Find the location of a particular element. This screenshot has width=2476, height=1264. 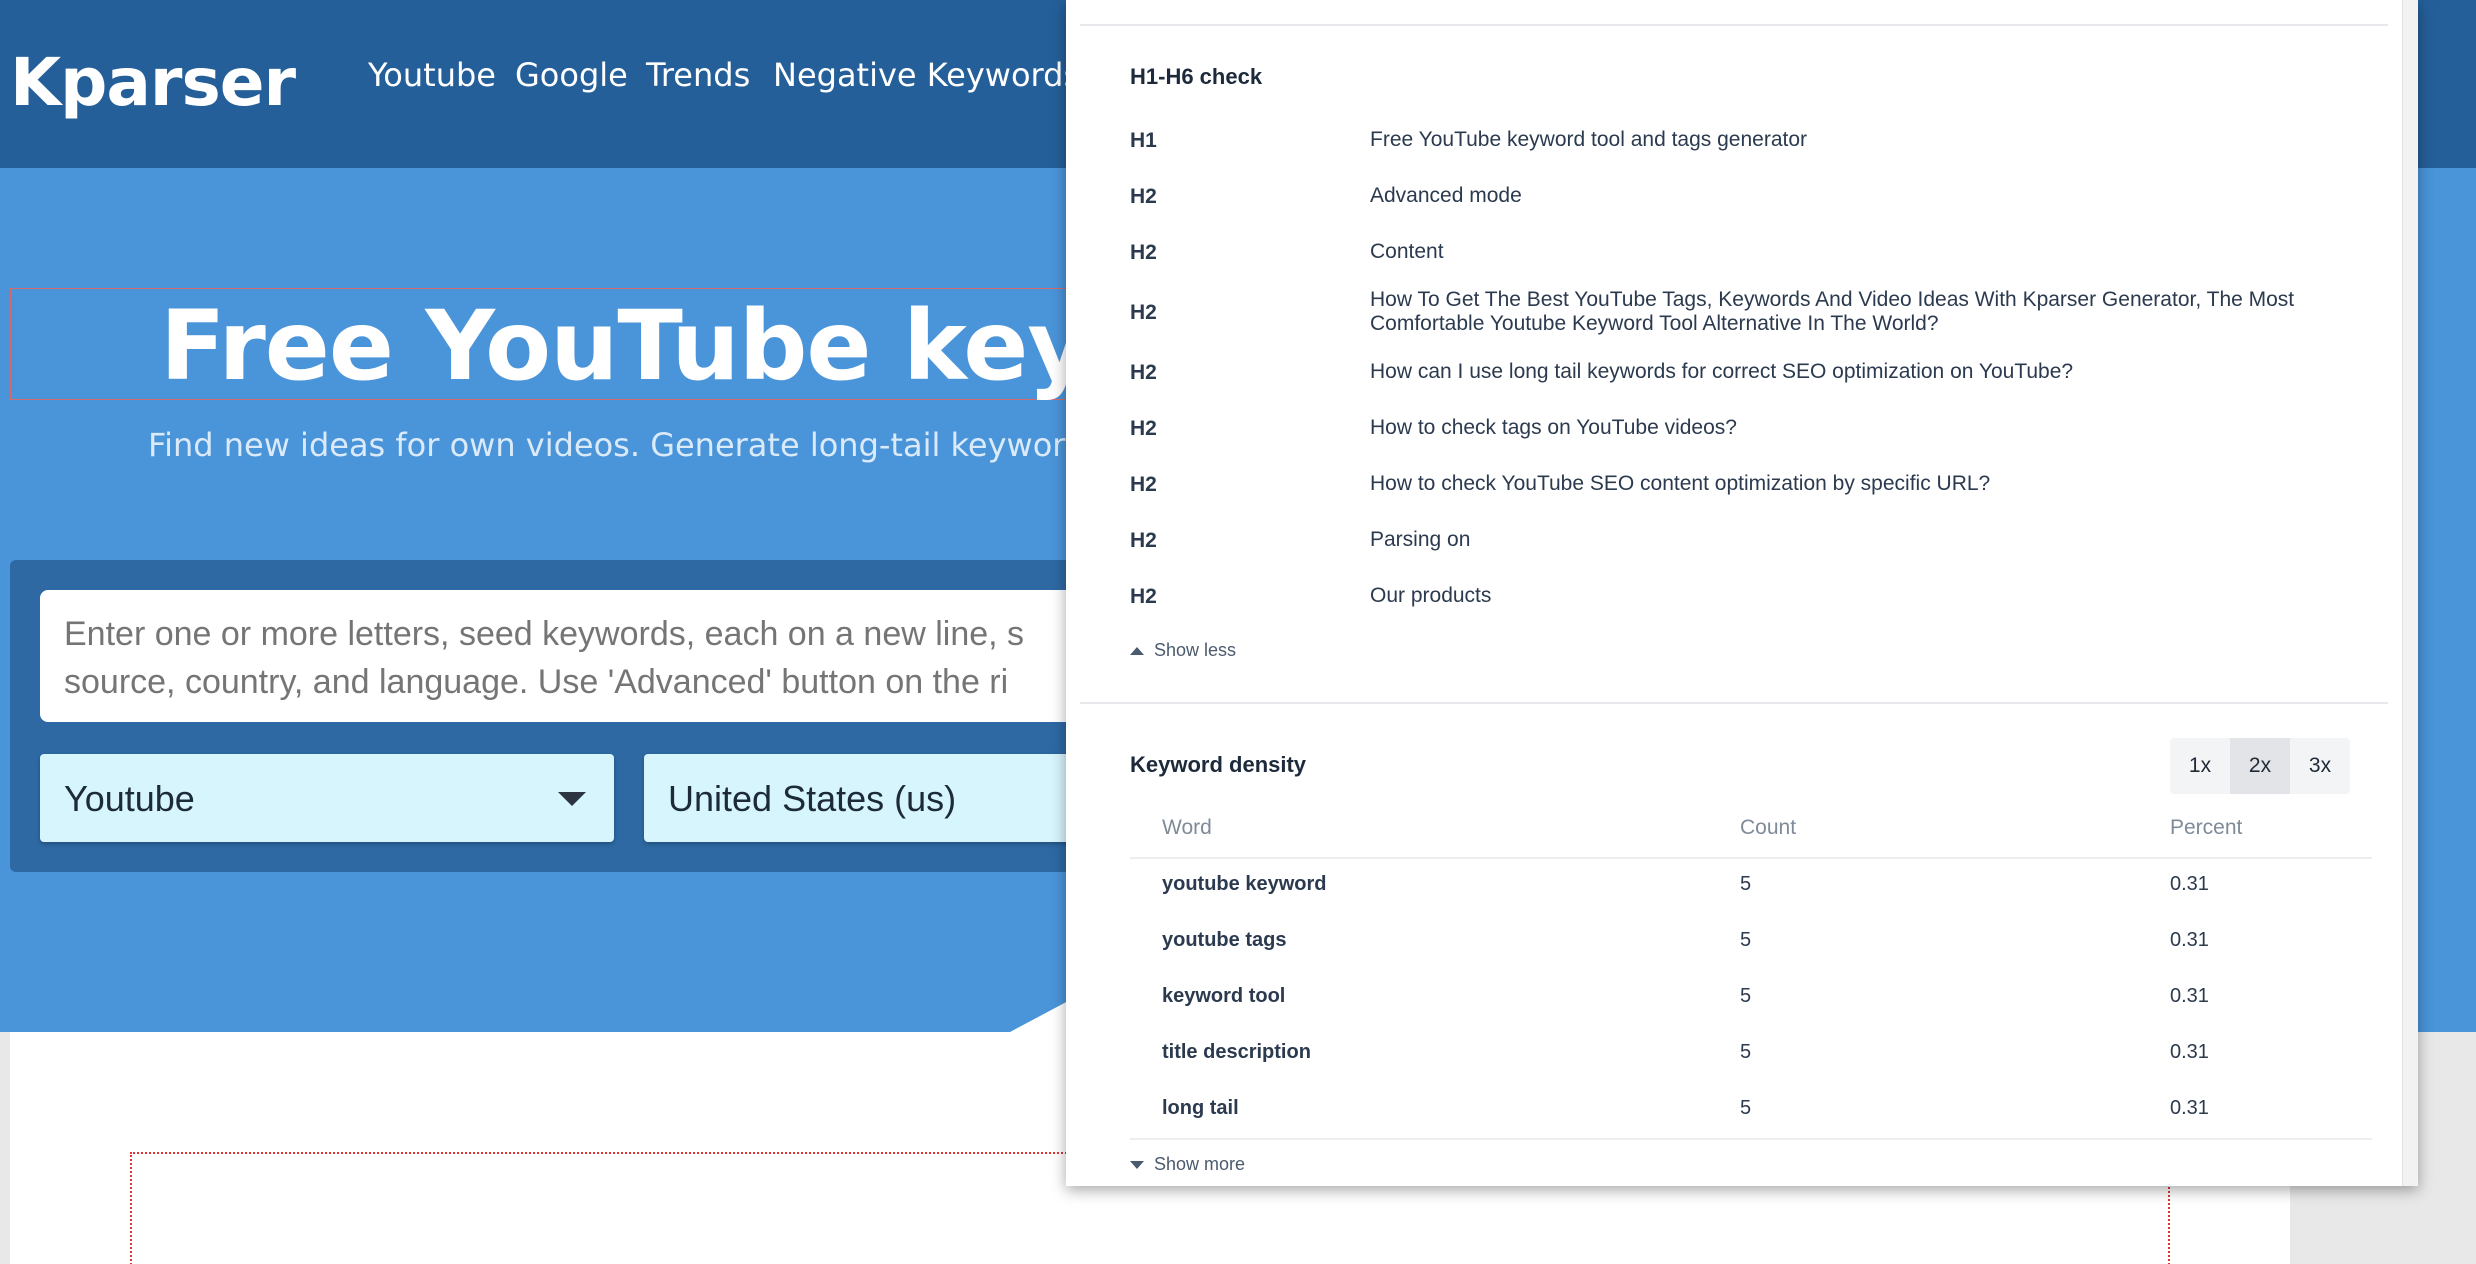

row-word: keyword tool is located at coordinates (1224, 996).